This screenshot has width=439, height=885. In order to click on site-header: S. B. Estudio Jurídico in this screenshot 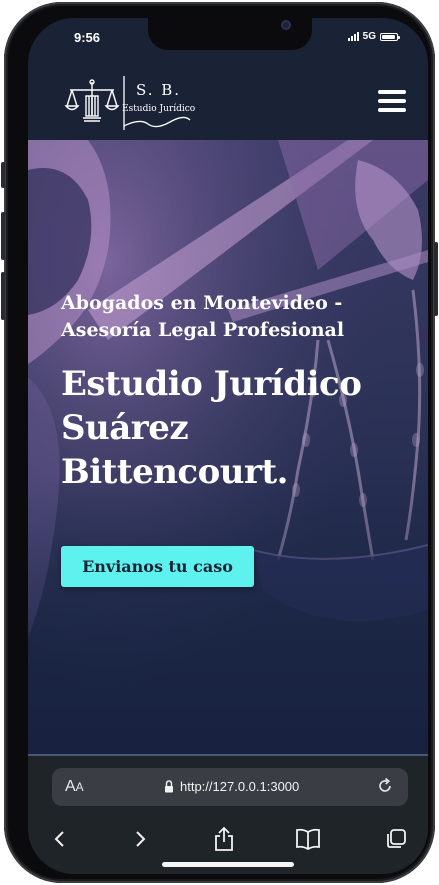, I will do `click(228, 101)`.